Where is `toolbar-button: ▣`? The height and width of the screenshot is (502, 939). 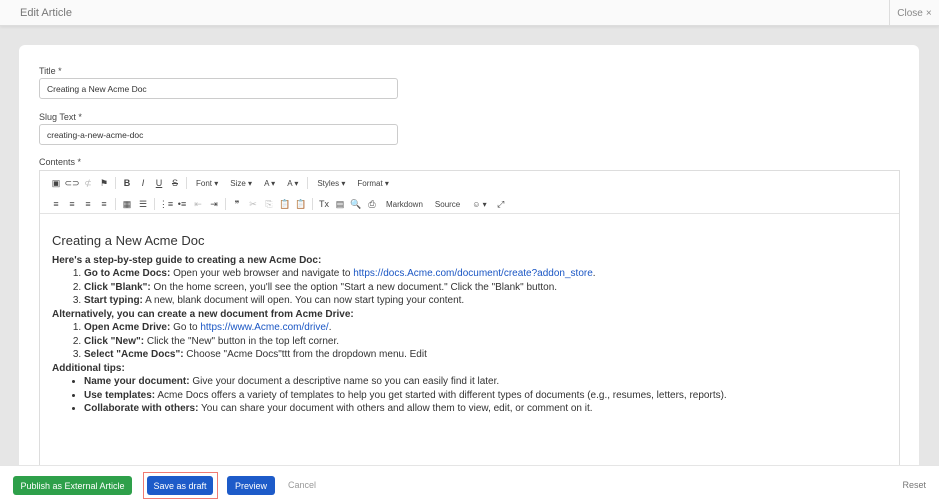 toolbar-button: ▣ is located at coordinates (56, 183).